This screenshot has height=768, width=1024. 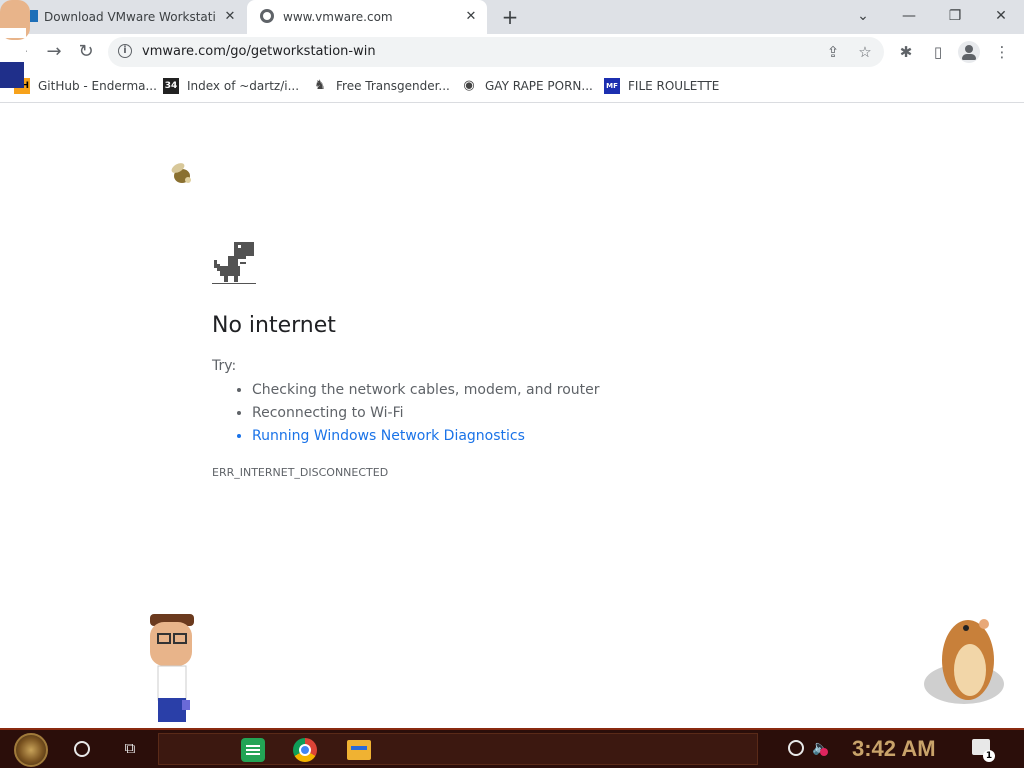 What do you see at coordinates (964, 661) in the screenshot?
I see `hamster-icon` at bounding box center [964, 661].